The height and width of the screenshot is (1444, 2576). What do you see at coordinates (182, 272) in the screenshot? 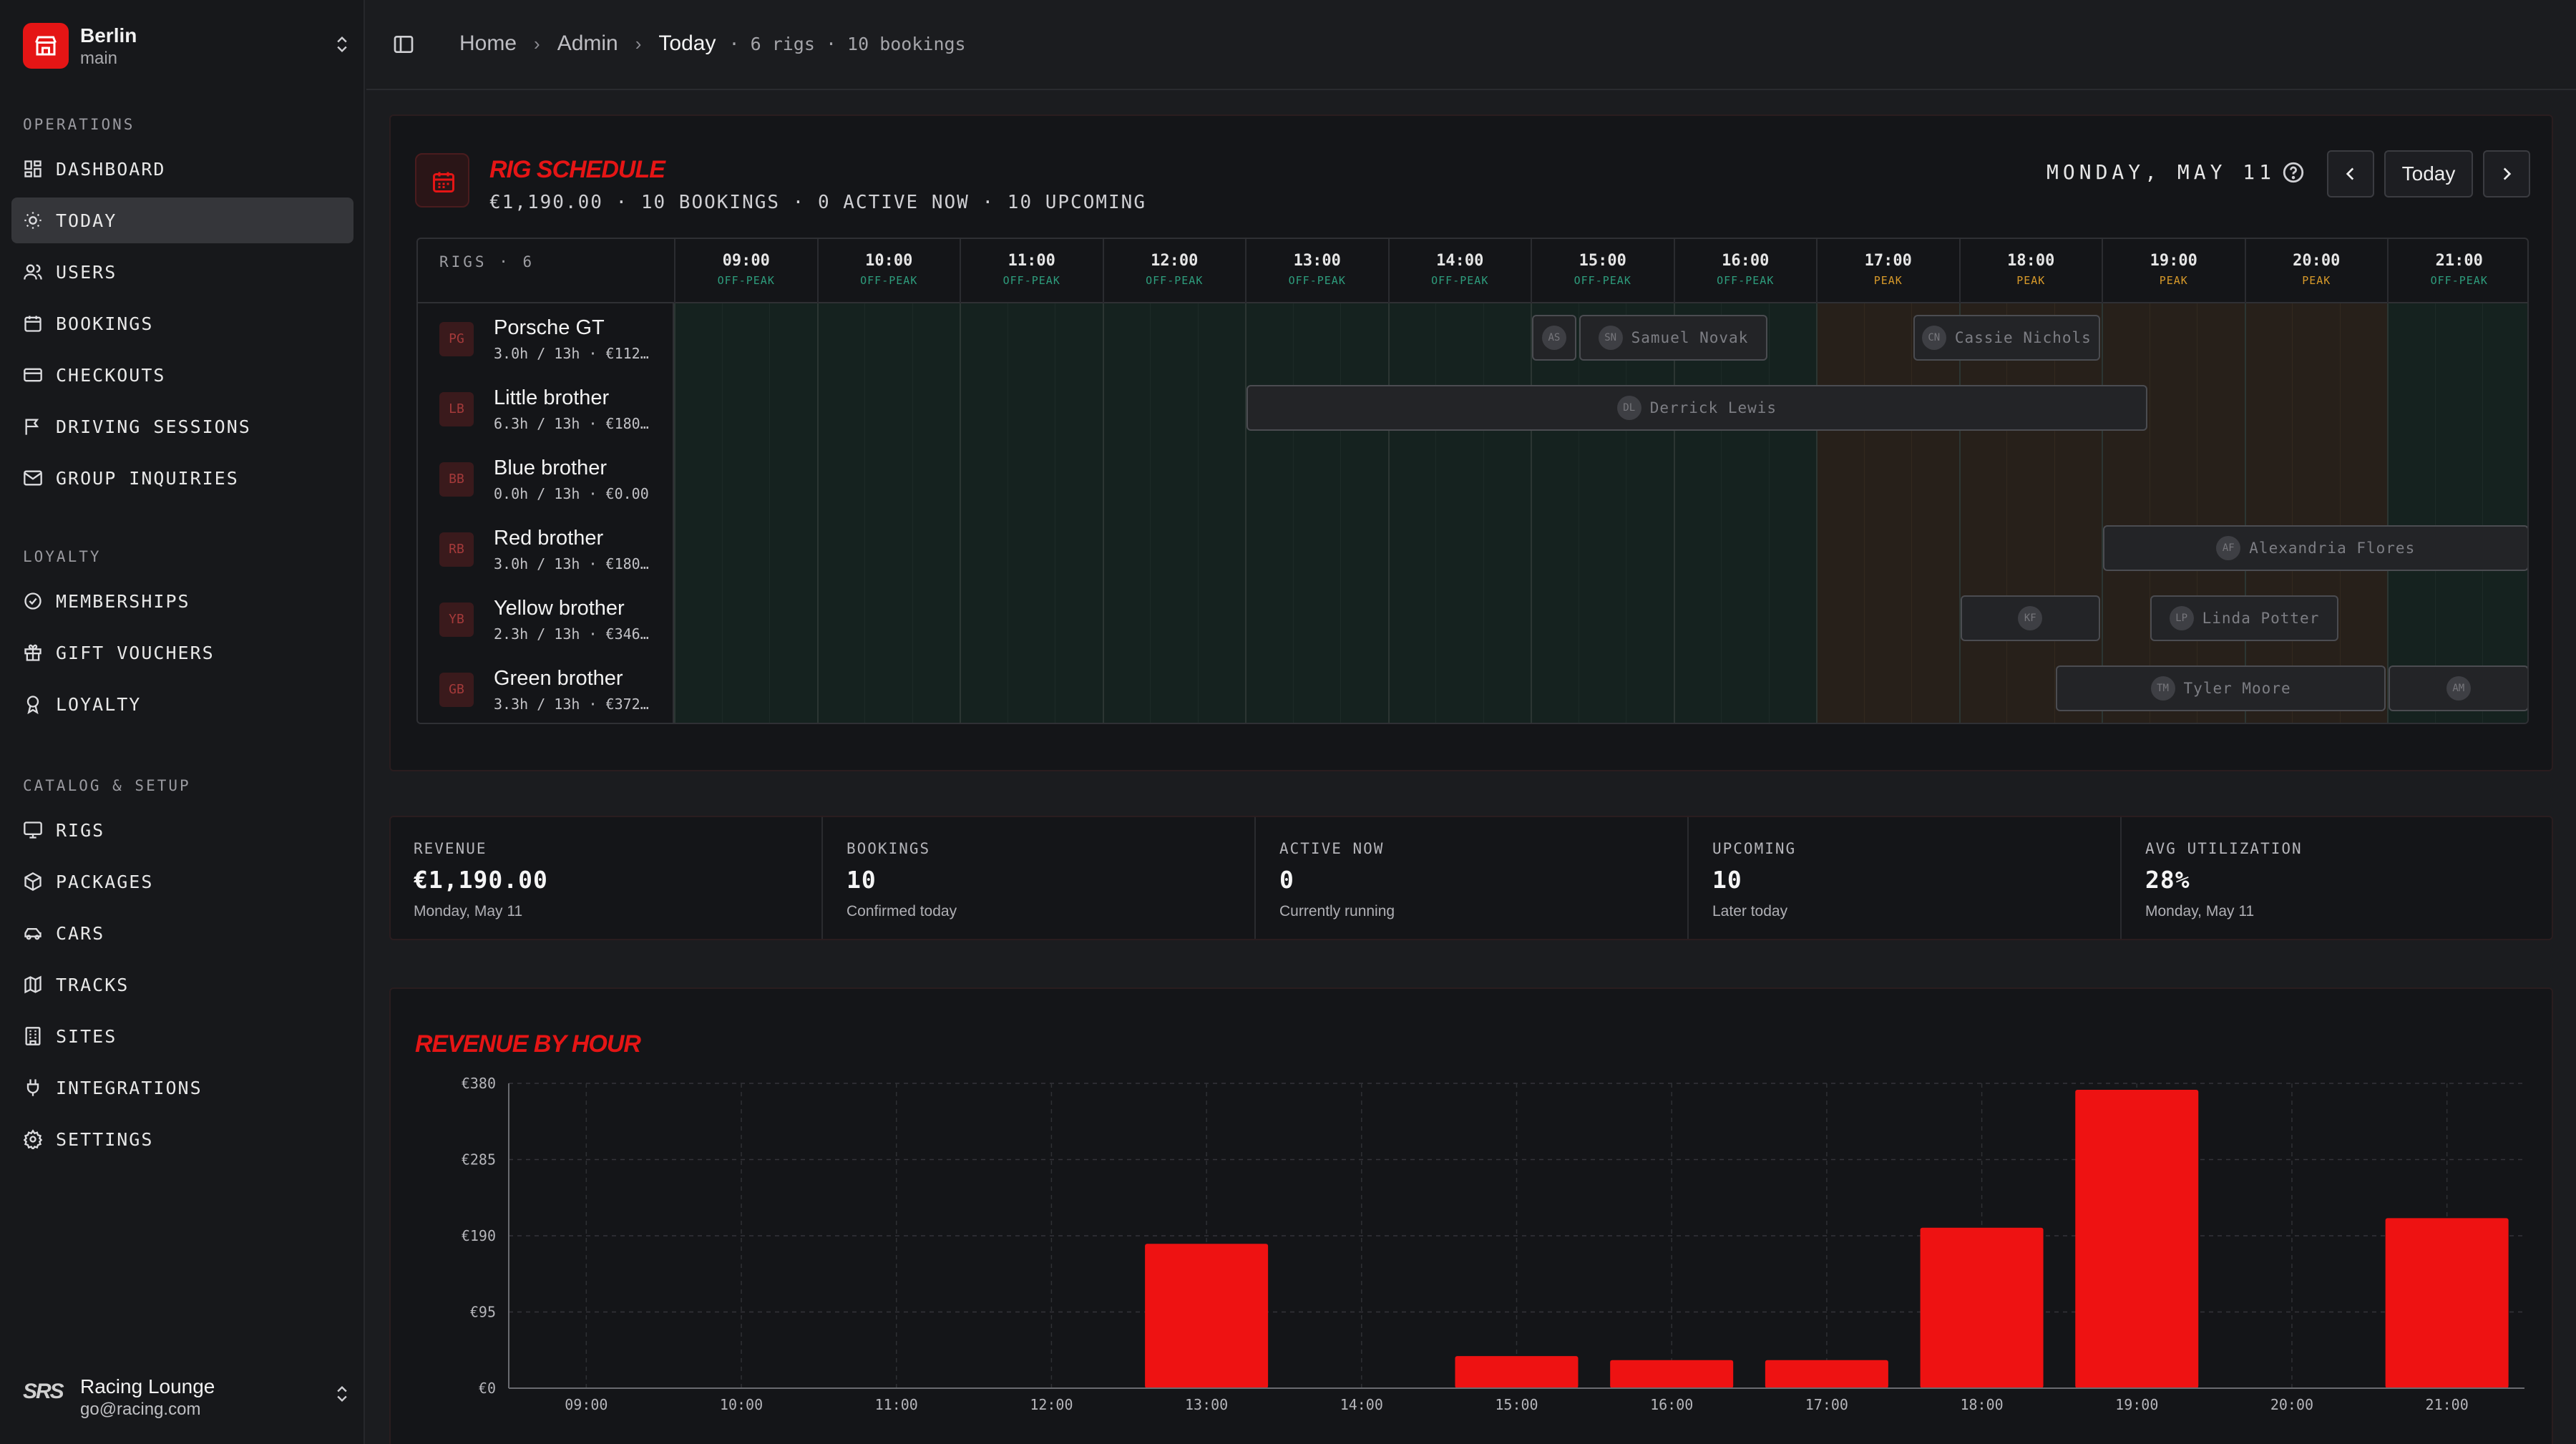
I see `sidebar-item-users: USERS` at bounding box center [182, 272].